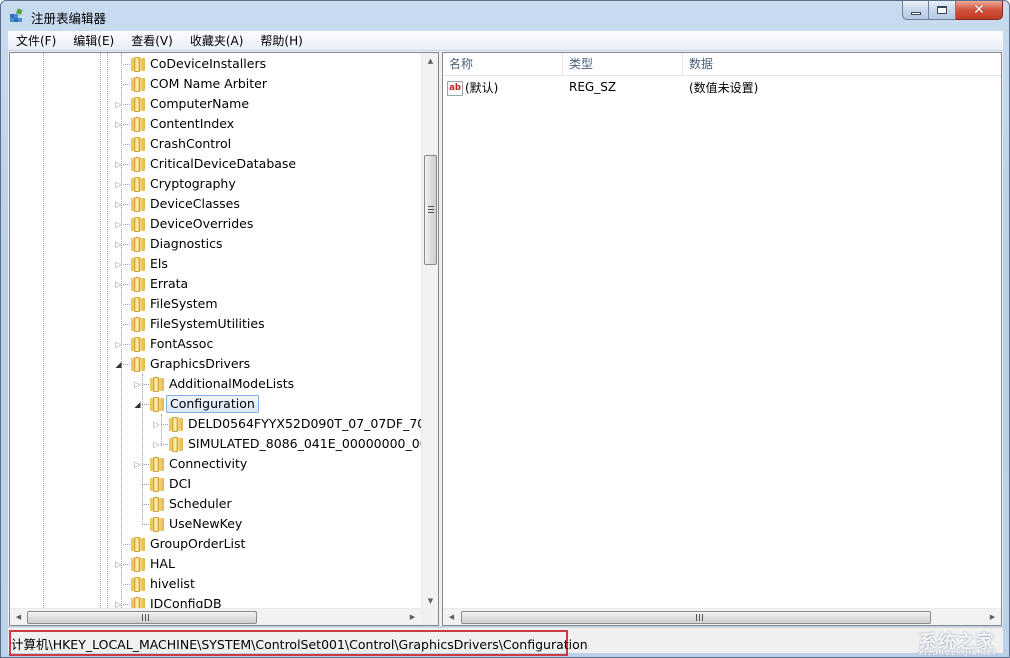  Describe the element at coordinates (162, 563) in the screenshot. I see `tree-item-label: HAL` at that location.